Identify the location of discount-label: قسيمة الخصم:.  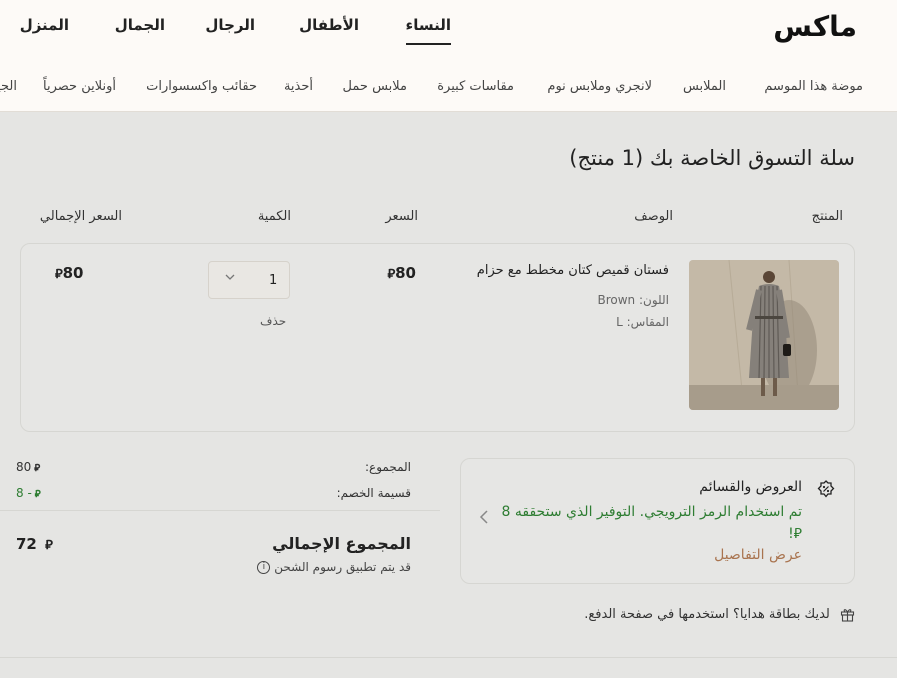
(373, 493).